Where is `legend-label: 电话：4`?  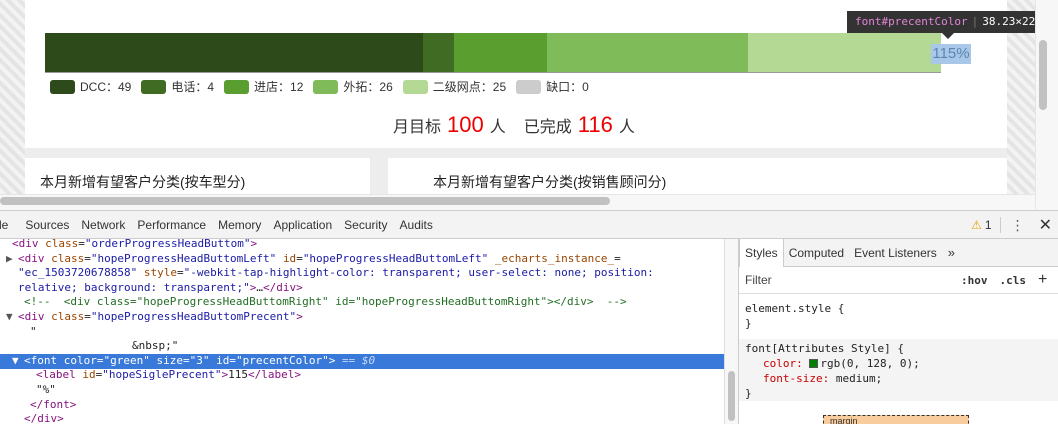 legend-label: 电话：4 is located at coordinates (193, 87).